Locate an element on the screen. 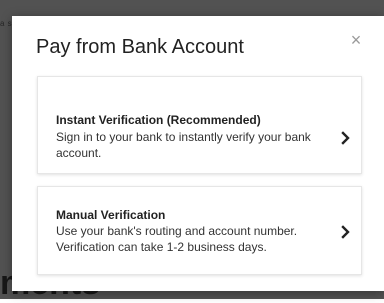 Image resolution: width=384 pixels, height=303 pixels. instant-verification-title: Instant Verification (Recommended) is located at coordinates (158, 120).